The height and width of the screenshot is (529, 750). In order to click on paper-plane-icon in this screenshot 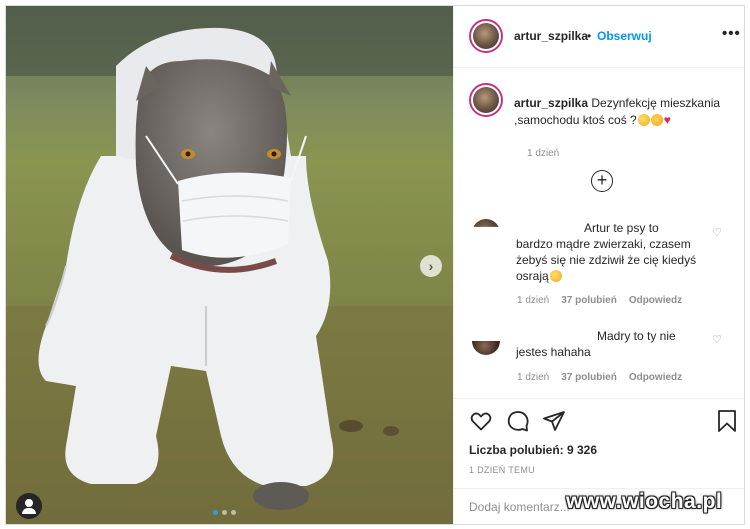, I will do `click(554, 421)`.